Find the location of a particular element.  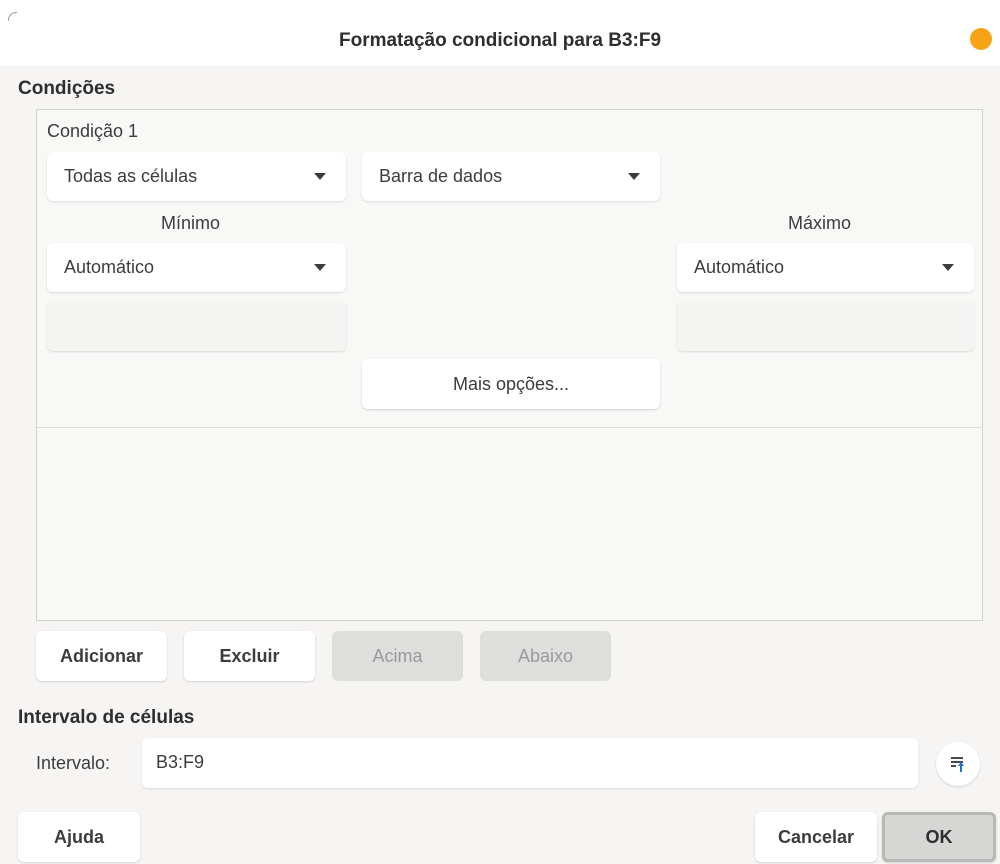

minimum-type-dropdown: Automático is located at coordinates (196, 267).